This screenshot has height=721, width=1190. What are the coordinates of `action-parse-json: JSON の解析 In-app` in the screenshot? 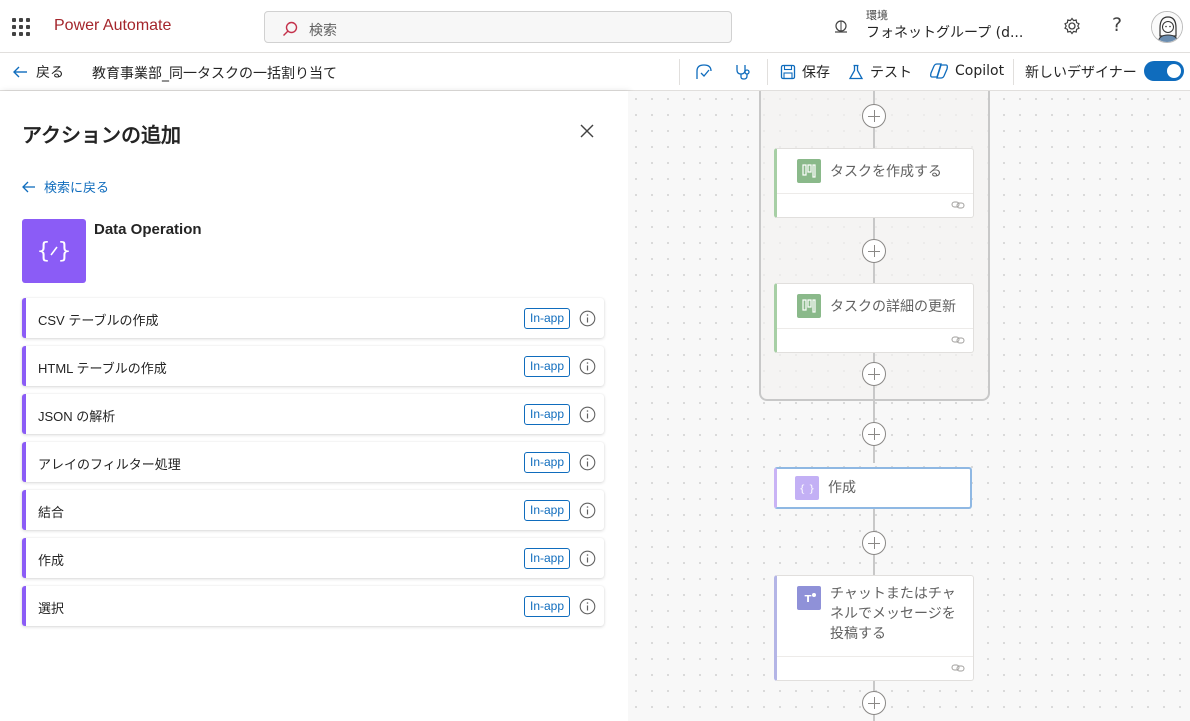 It's located at (313, 414).